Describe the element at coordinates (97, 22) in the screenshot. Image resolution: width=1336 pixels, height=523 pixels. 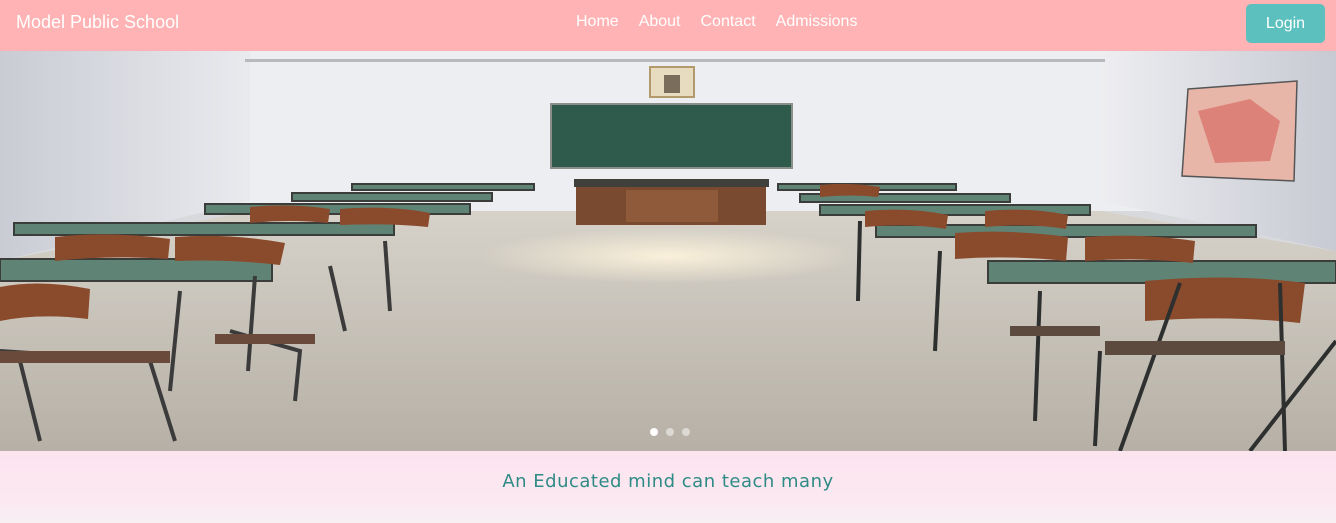
I see `brand-name: Model Public School` at that location.